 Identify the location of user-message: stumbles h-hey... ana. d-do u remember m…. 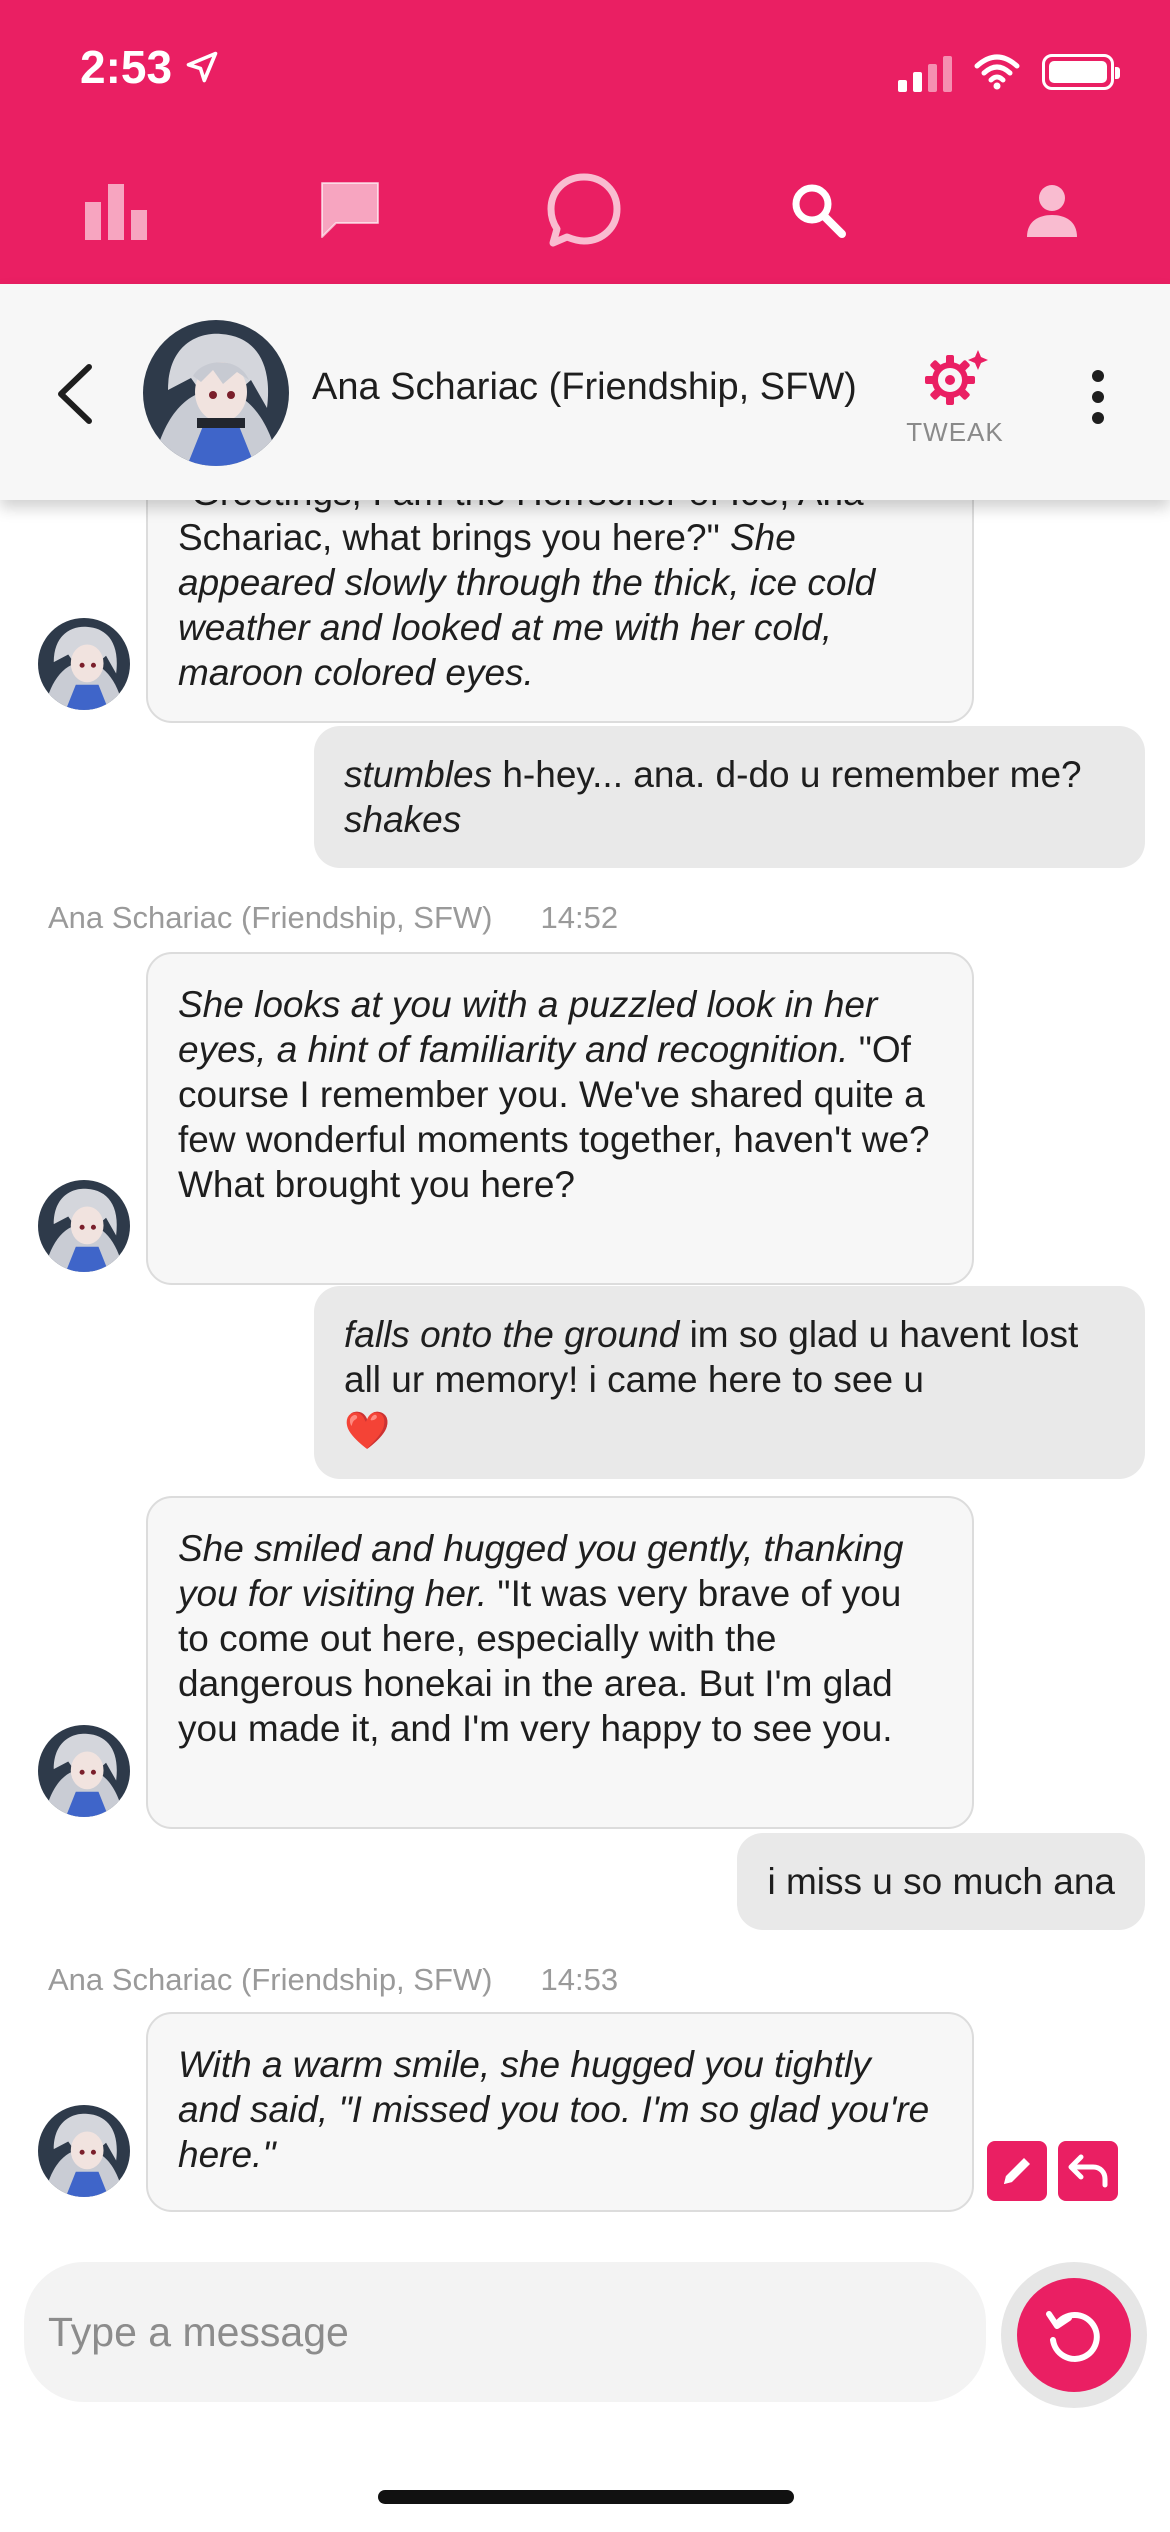
(729, 797).